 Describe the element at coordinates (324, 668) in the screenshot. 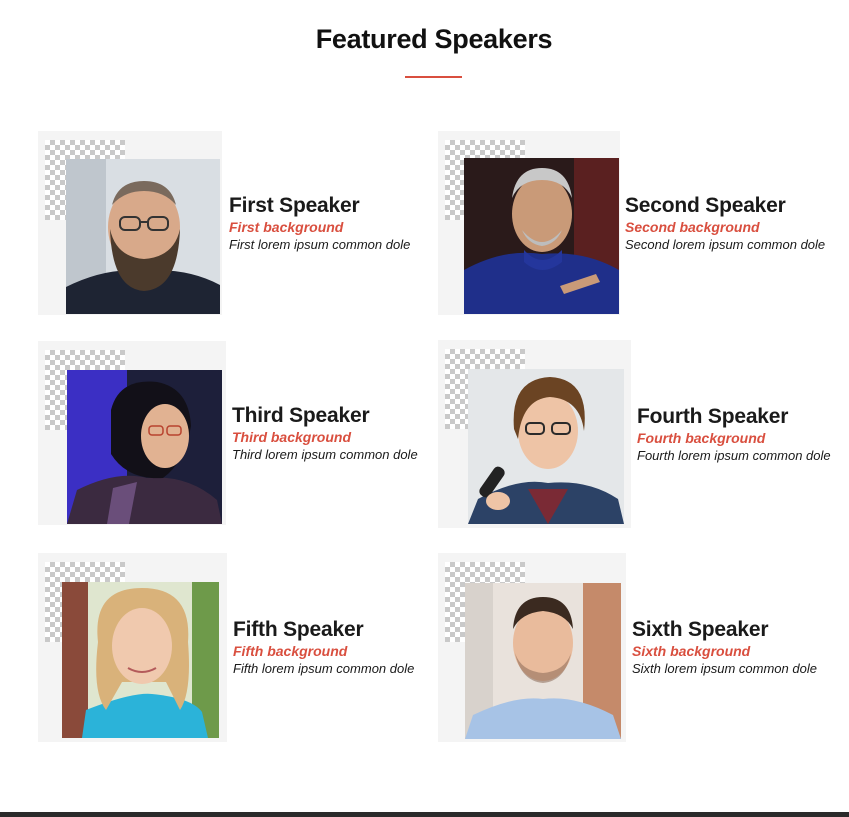

I see `speaker-description: Fifth lorem ipsum common dole` at that location.